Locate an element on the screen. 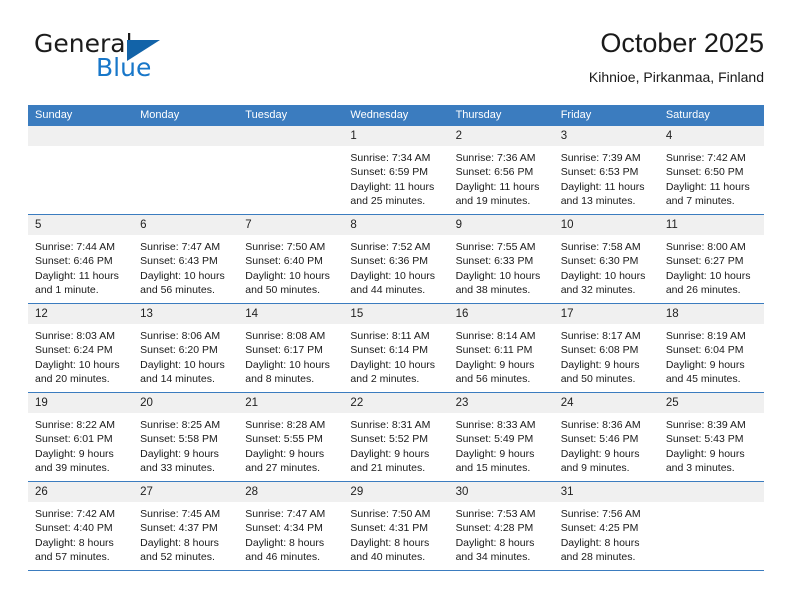  day-number: 17 is located at coordinates (606, 314).